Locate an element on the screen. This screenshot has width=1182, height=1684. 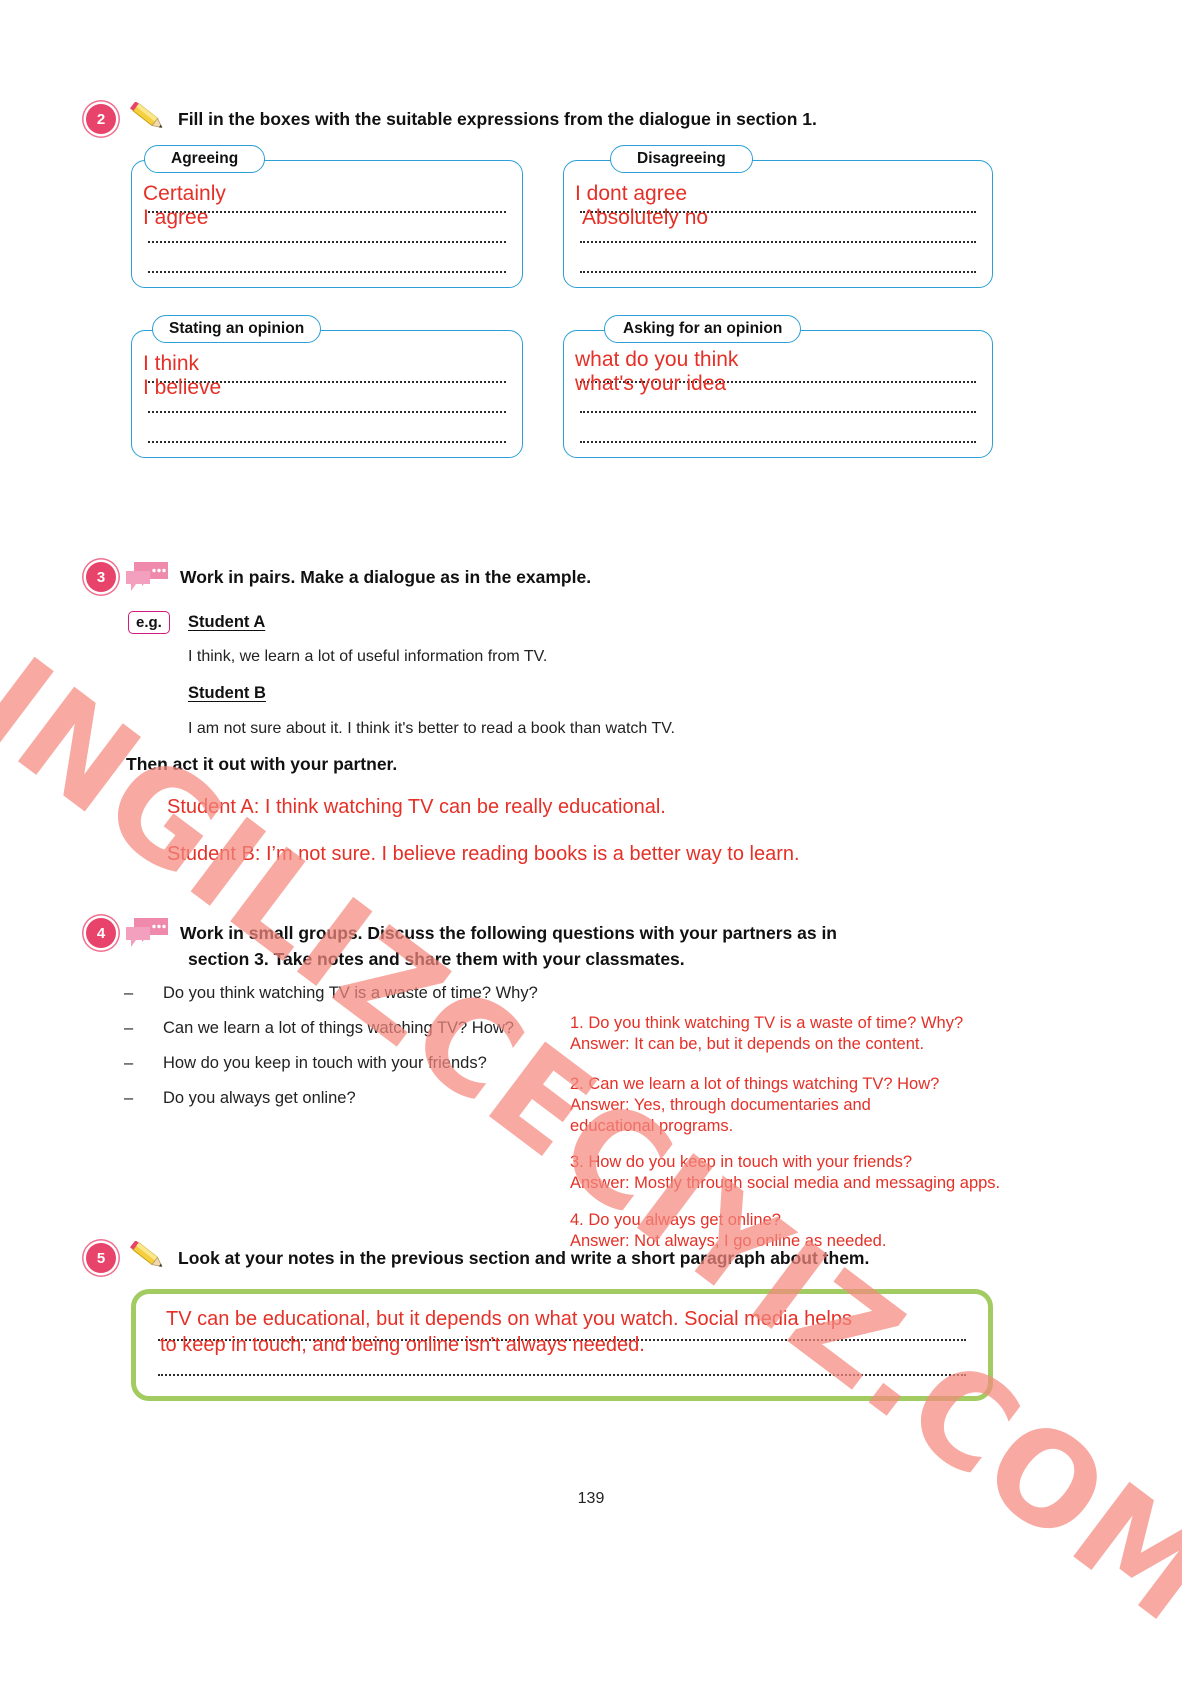
handwritten-stating-1: I think is located at coordinates (171, 363).